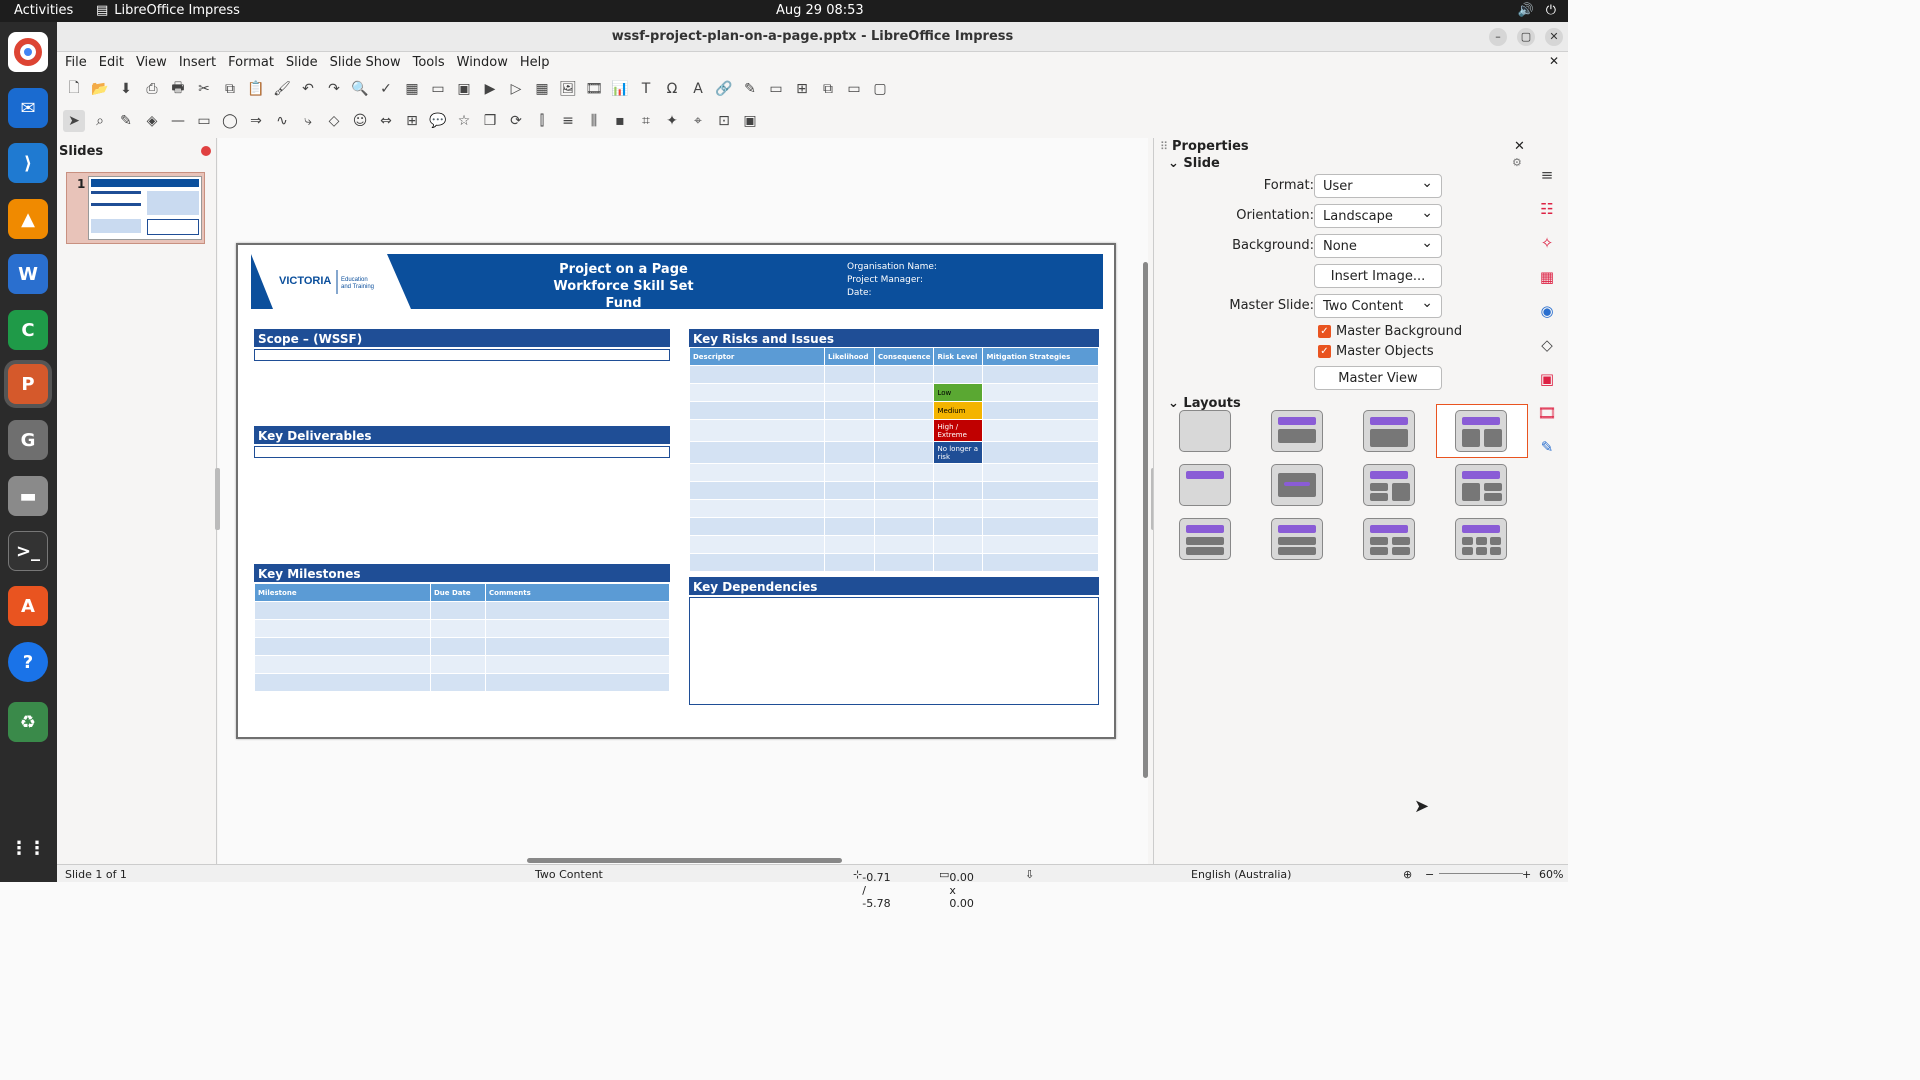  I want to click on curve-icon: ∿, so click(282, 121).